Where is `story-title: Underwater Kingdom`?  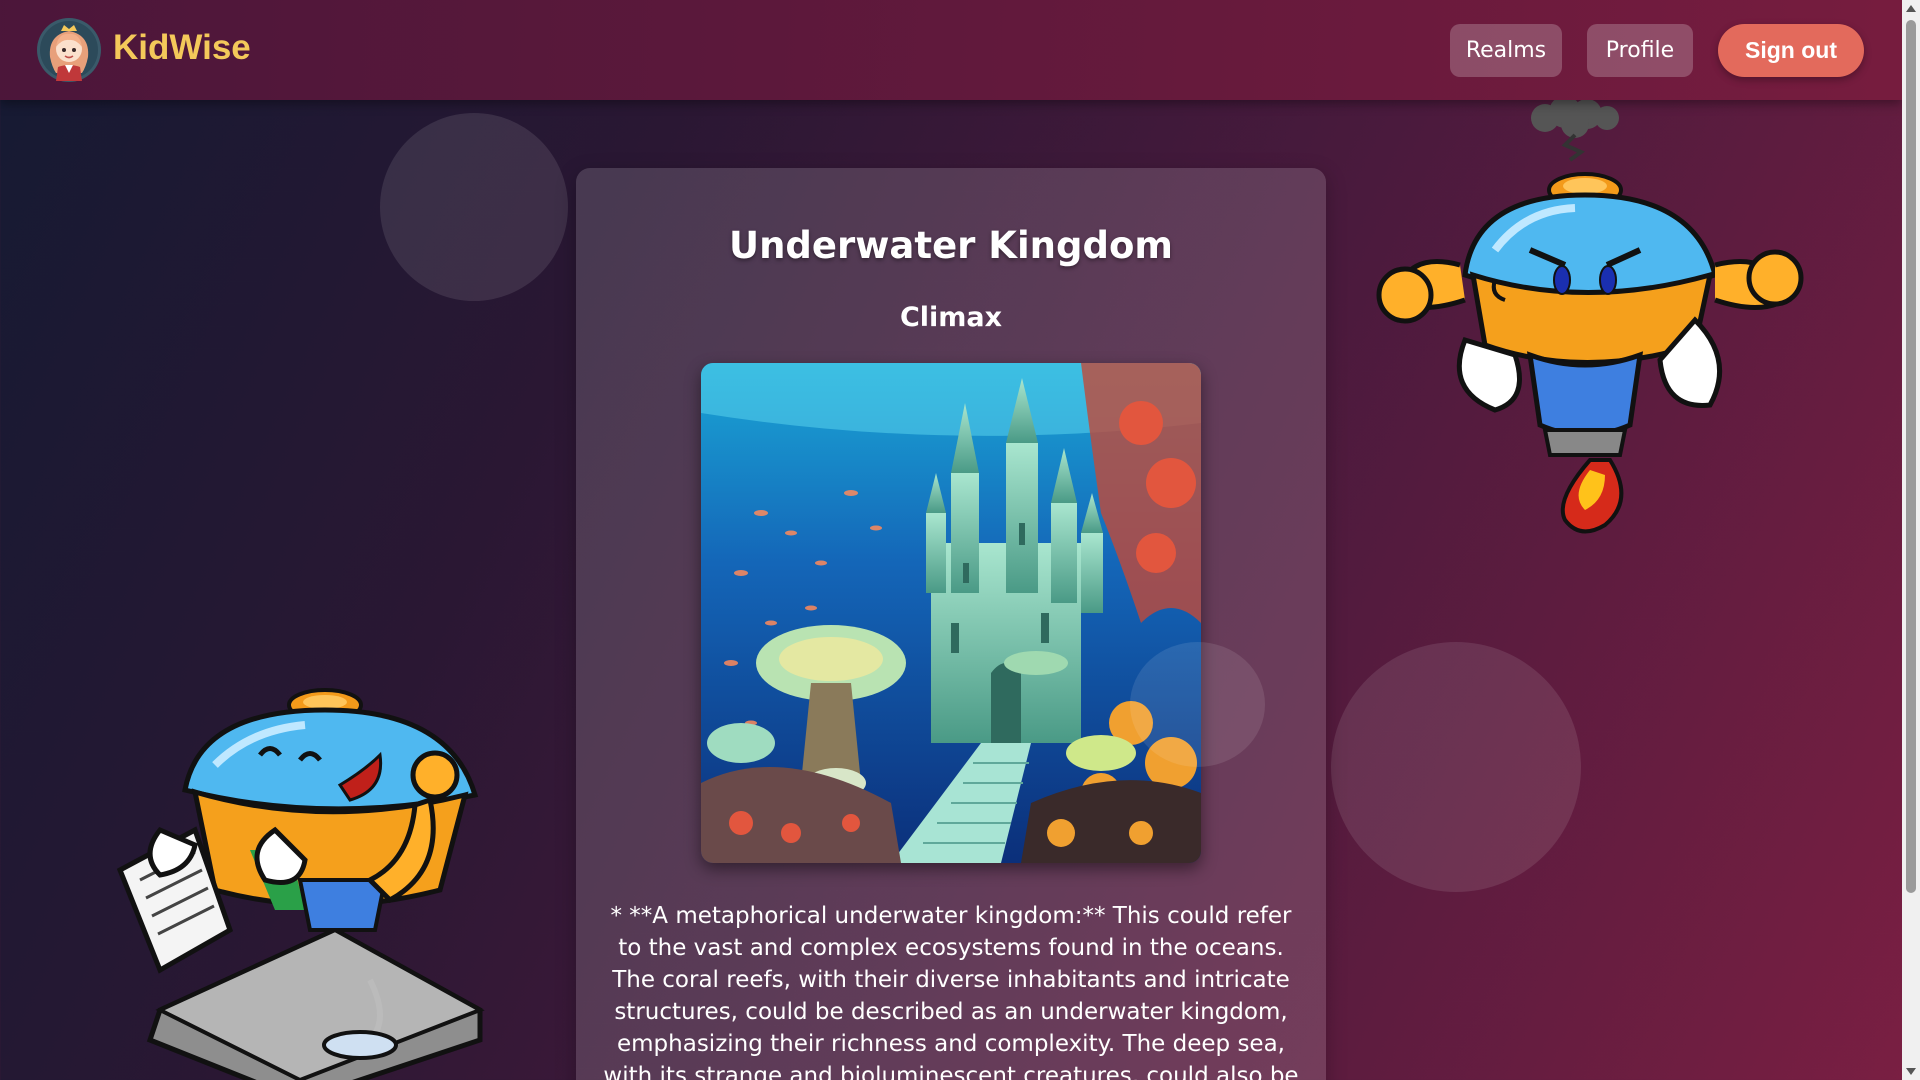
story-title: Underwater Kingdom is located at coordinates (951, 245).